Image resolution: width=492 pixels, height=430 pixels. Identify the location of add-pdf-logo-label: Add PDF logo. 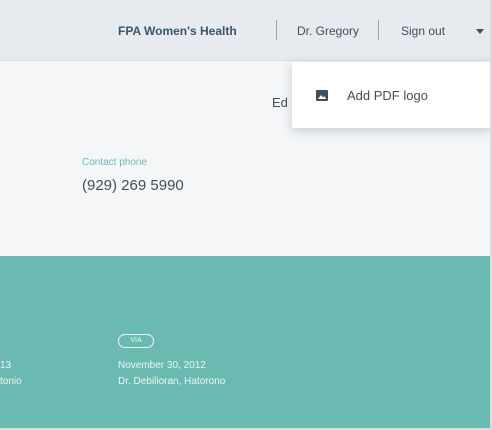
(387, 95).